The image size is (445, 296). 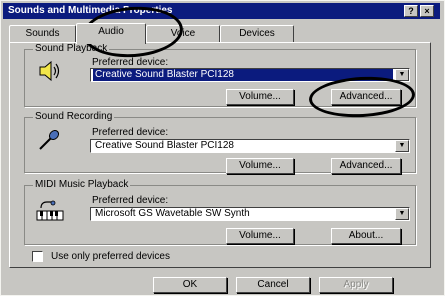 What do you see at coordinates (82, 184) in the screenshot?
I see `midi-playback-title: MIDI Music Playback` at bounding box center [82, 184].